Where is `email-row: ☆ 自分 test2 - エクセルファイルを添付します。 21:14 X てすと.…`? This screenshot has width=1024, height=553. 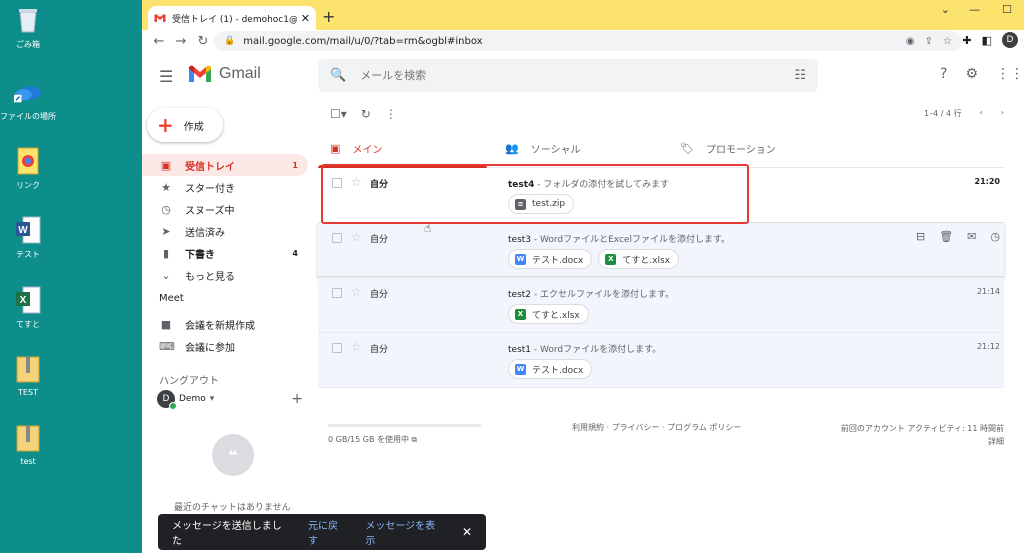 email-row: ☆ 自分 test2 - エクセルファイルを添付します。 21:14 X てすと.… is located at coordinates (661, 305).